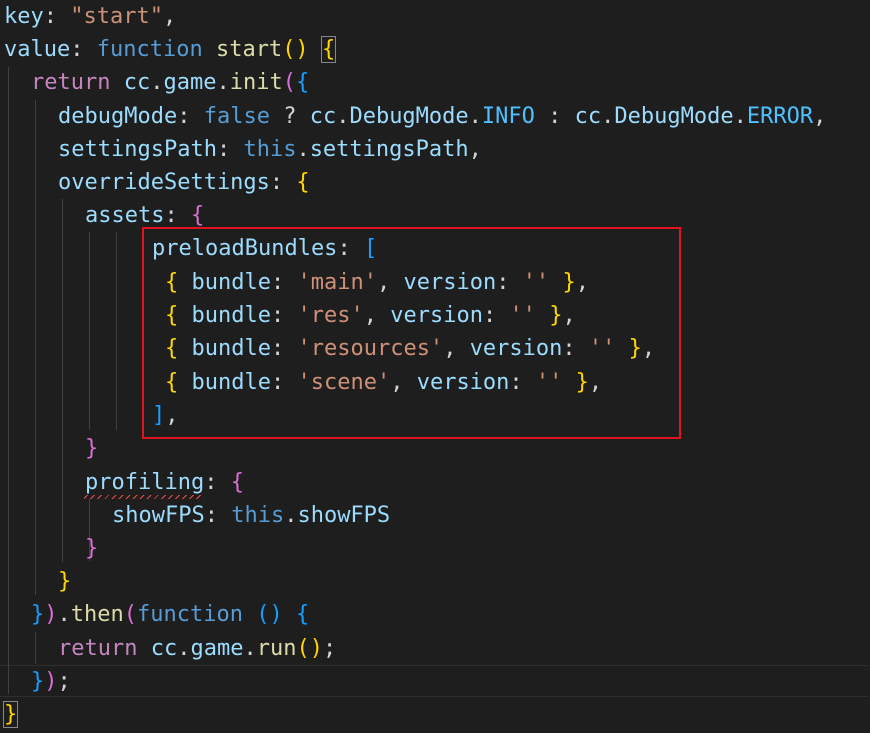 This screenshot has height=733, width=870. Describe the element at coordinates (125, 215) in the screenshot. I see `property-key: assets` at that location.